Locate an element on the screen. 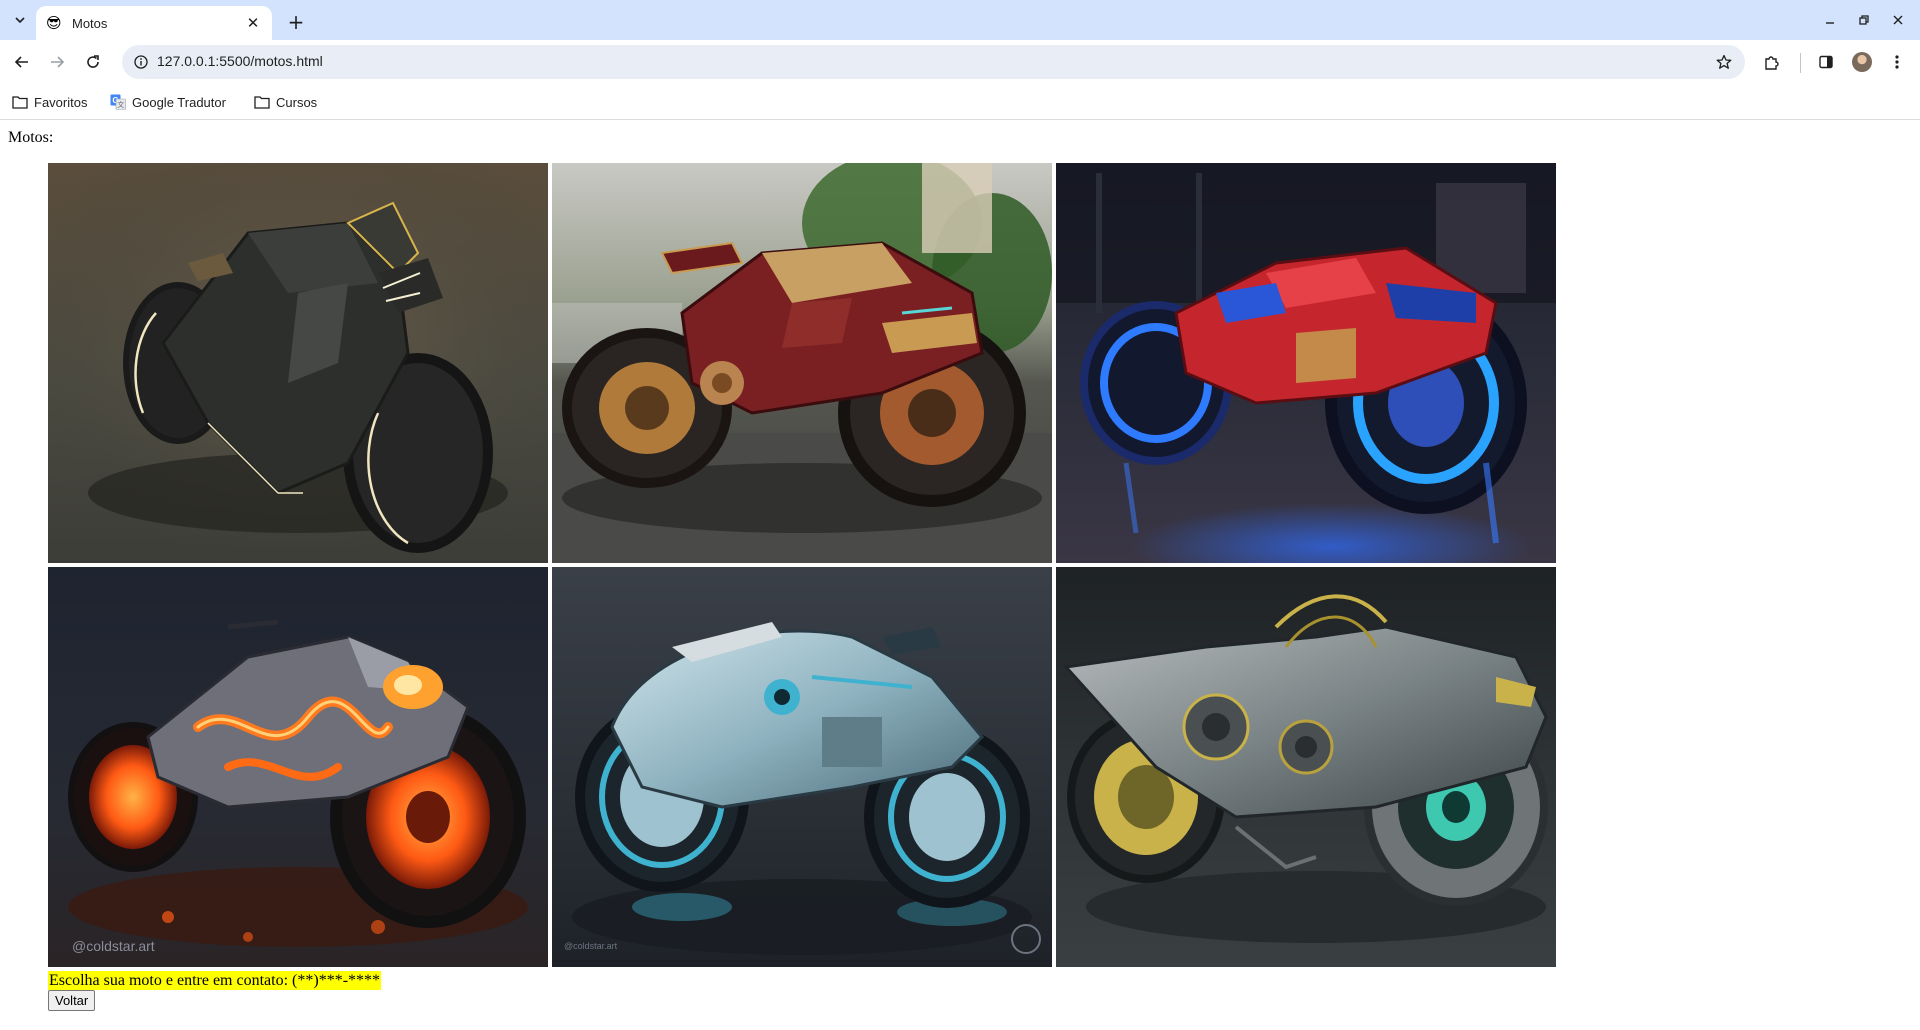  avatar is located at coordinates (1862, 62).